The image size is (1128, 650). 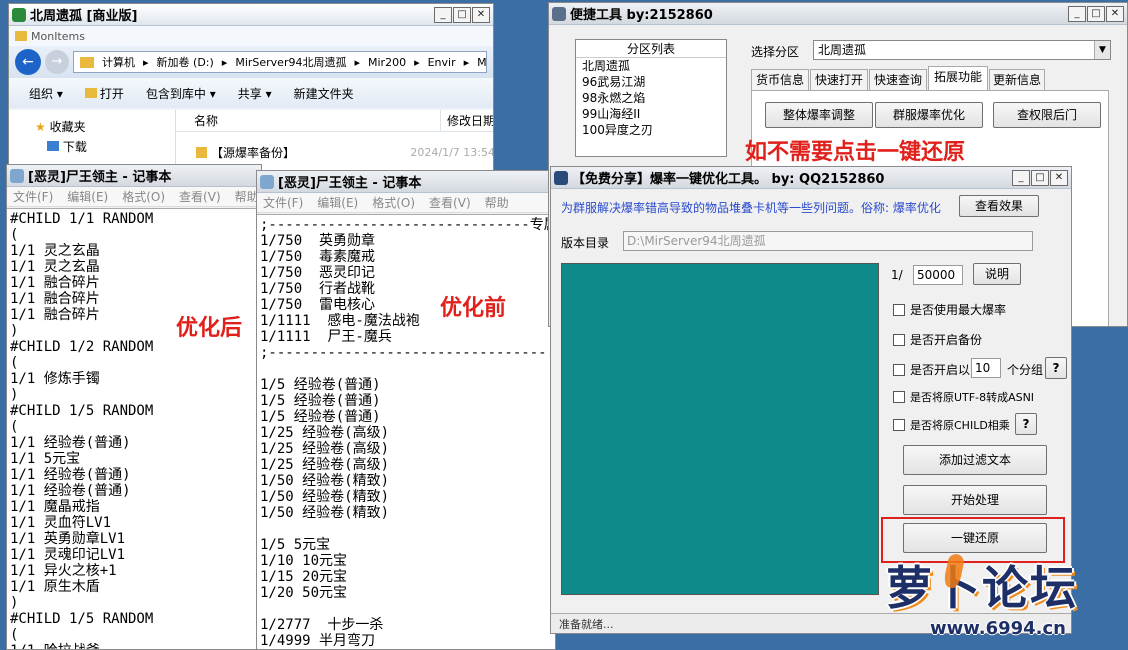 I want to click on path-segment: MonItems, so click(x=481, y=62).